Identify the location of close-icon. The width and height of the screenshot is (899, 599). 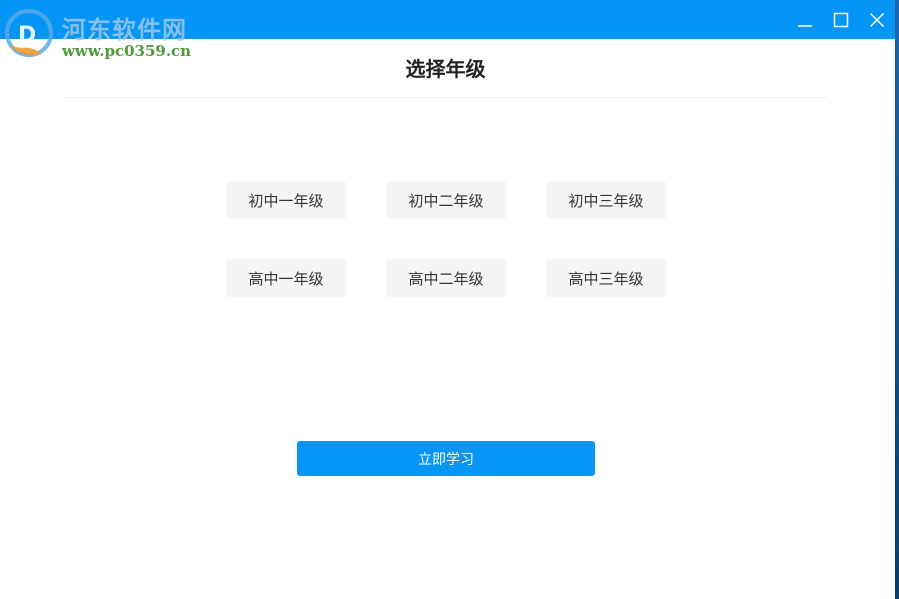
(877, 19).